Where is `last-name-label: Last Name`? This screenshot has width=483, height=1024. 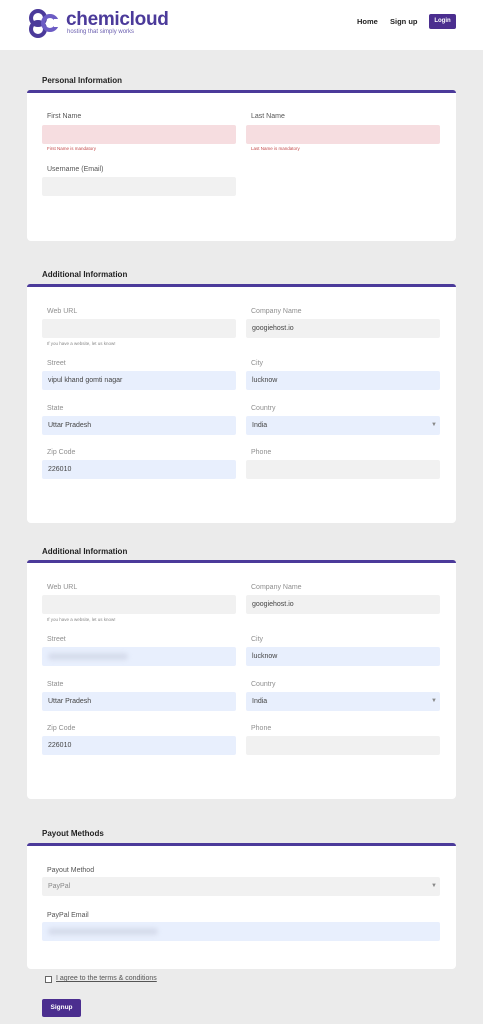
last-name-label: Last Name is located at coordinates (268, 116).